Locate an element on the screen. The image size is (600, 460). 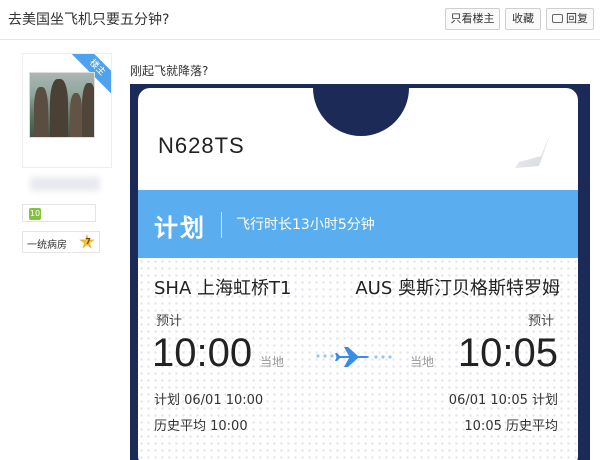
honor-title: 一统病房 is located at coordinates (47, 245).